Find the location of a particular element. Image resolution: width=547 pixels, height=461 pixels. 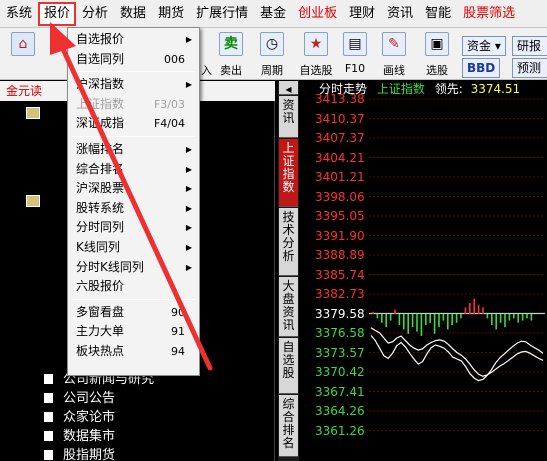

screen-icon: ▣ is located at coordinates (437, 44).